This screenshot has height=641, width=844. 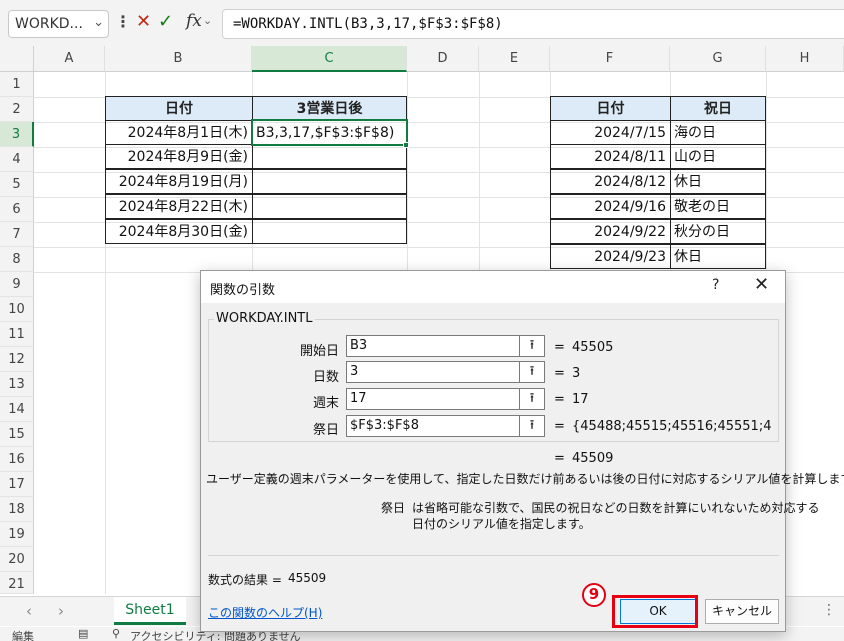 I want to click on name-box: WORKD... ⌄, so click(x=58, y=24).